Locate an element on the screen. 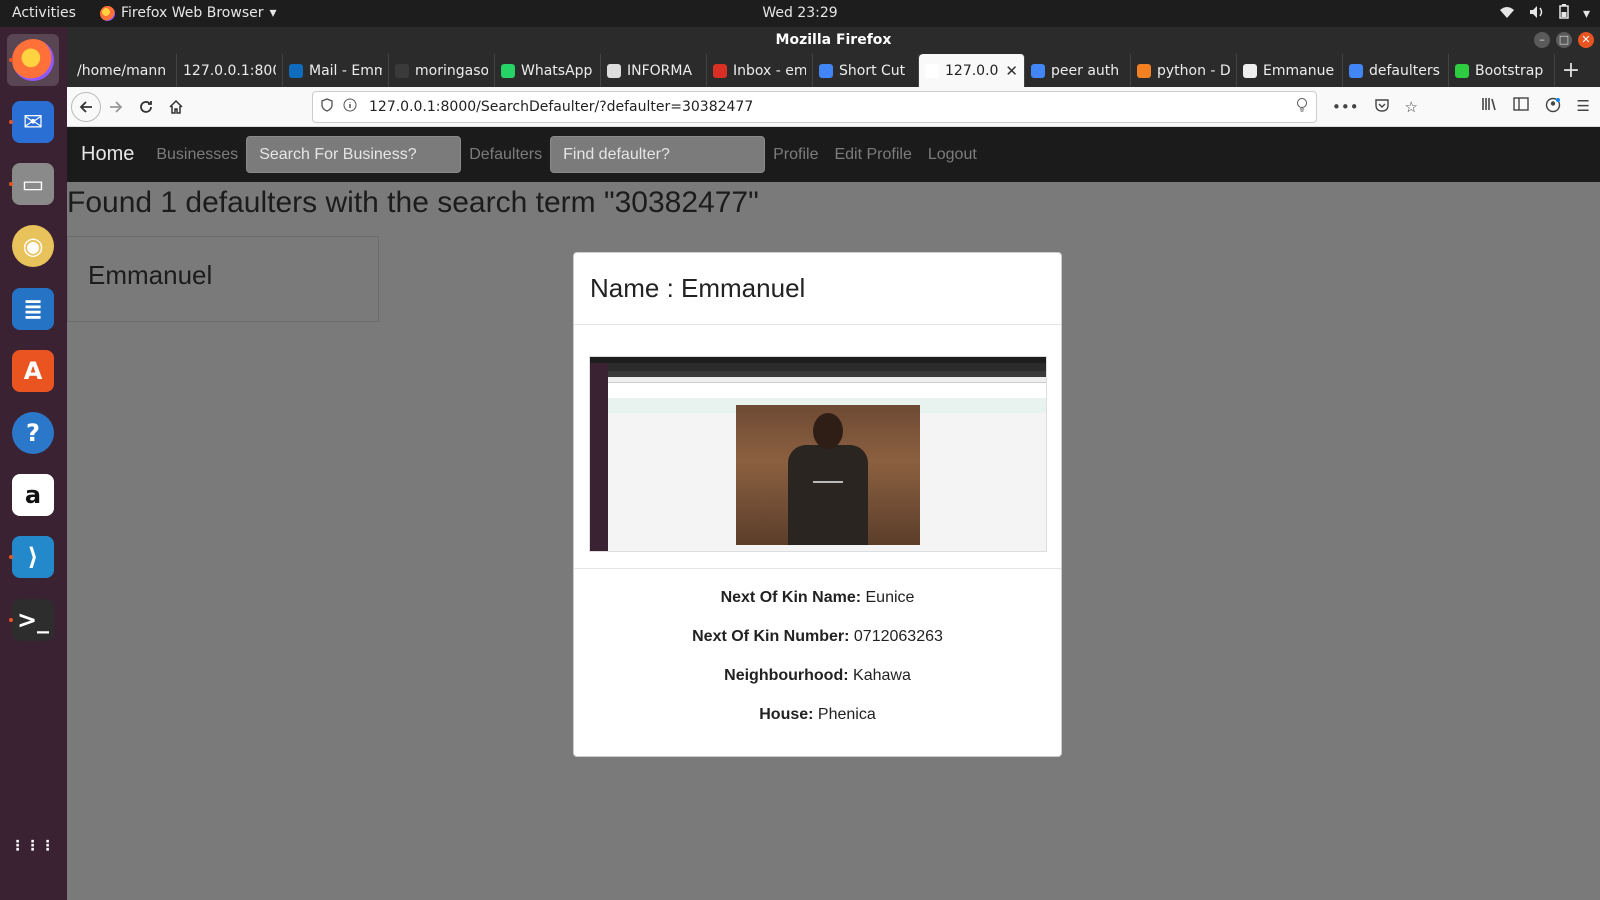 The width and height of the screenshot is (1600, 900). window-titlebar: Mozilla Firefox – □ ✕ is located at coordinates (833, 40).